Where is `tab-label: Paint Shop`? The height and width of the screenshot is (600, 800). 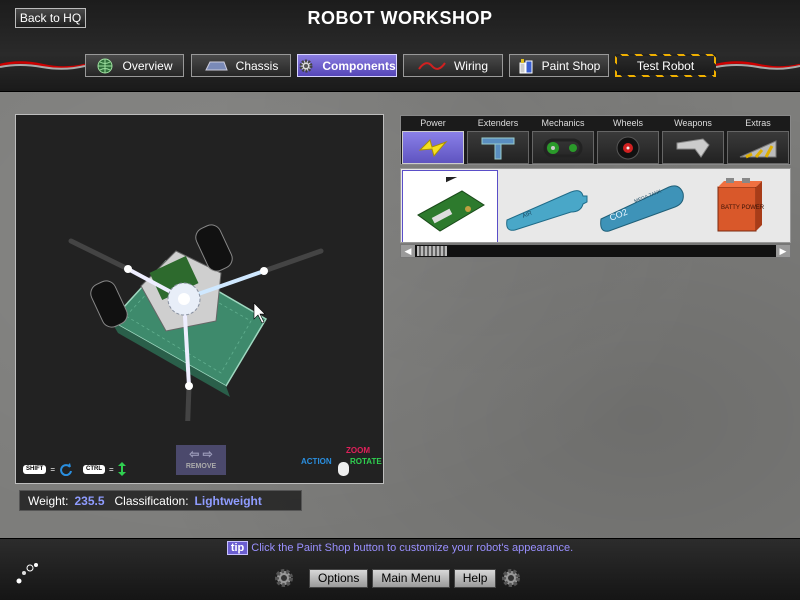 tab-label: Paint Shop is located at coordinates (571, 65).